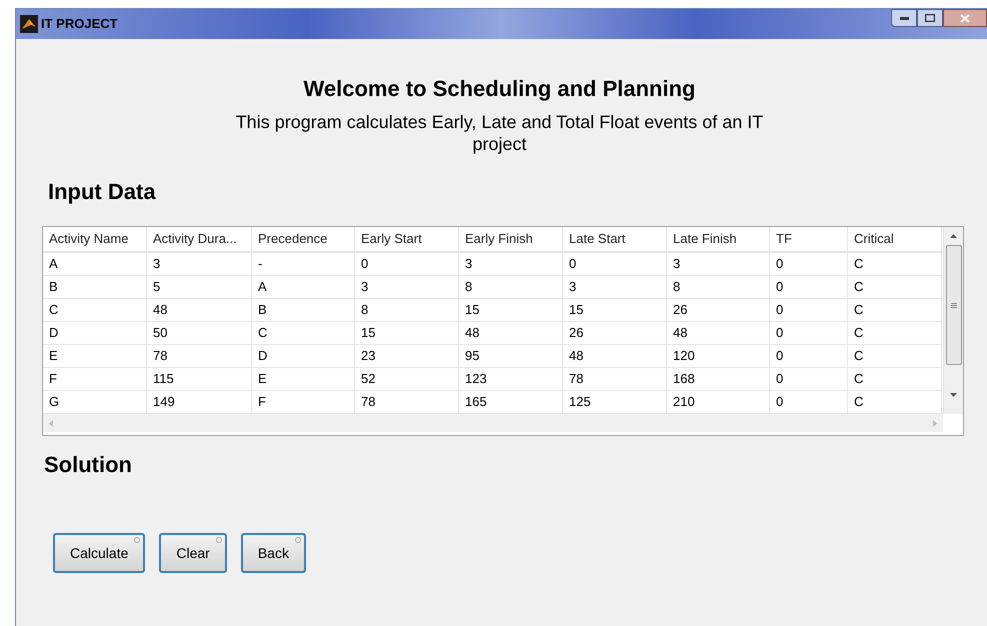 The image size is (987, 626). Describe the element at coordinates (499, 133) in the screenshot. I see `description-text: This program calculates Early, Late and Total Float events of an IT project` at that location.